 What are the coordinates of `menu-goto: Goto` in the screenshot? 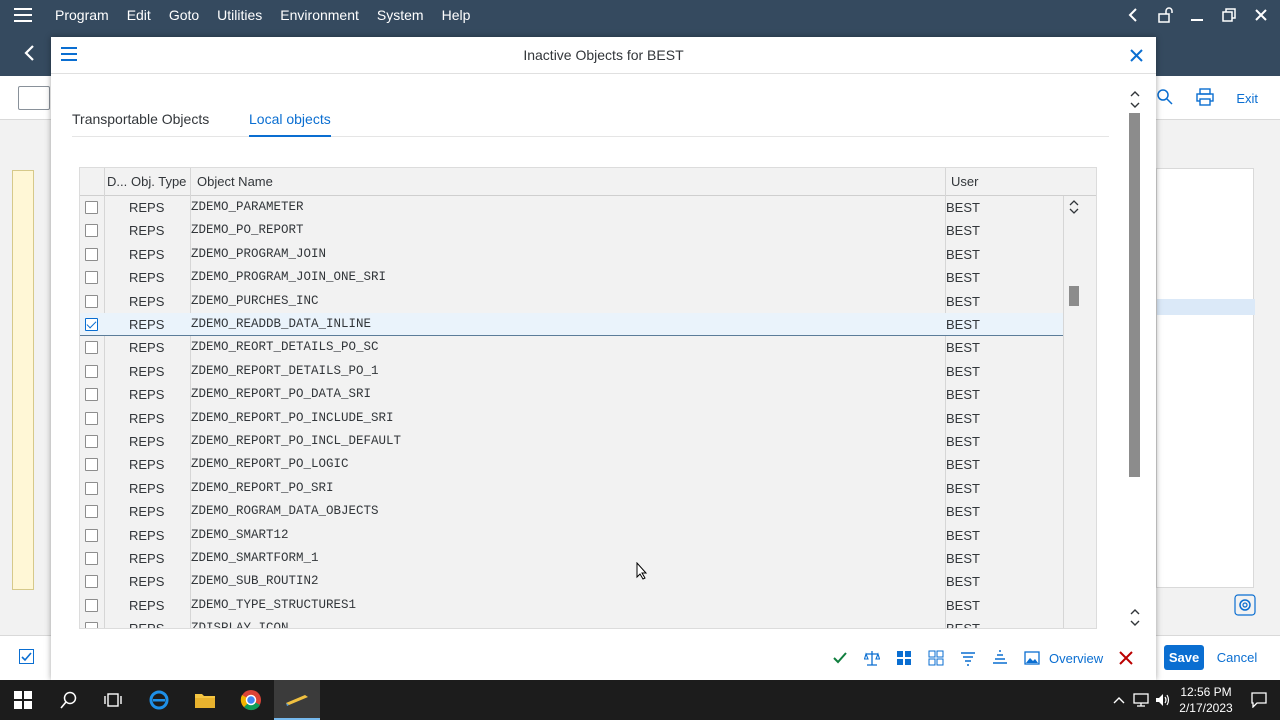 It's located at (184, 15).